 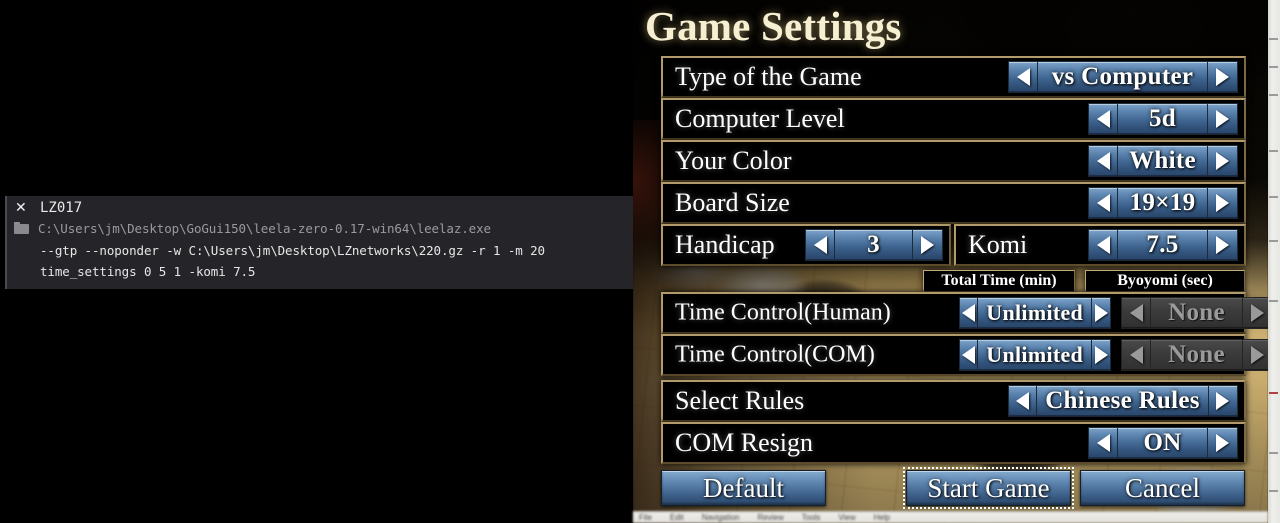 What do you see at coordinates (768, 76) in the screenshot?
I see `label-type-of-the-game: Type of the Game` at bounding box center [768, 76].